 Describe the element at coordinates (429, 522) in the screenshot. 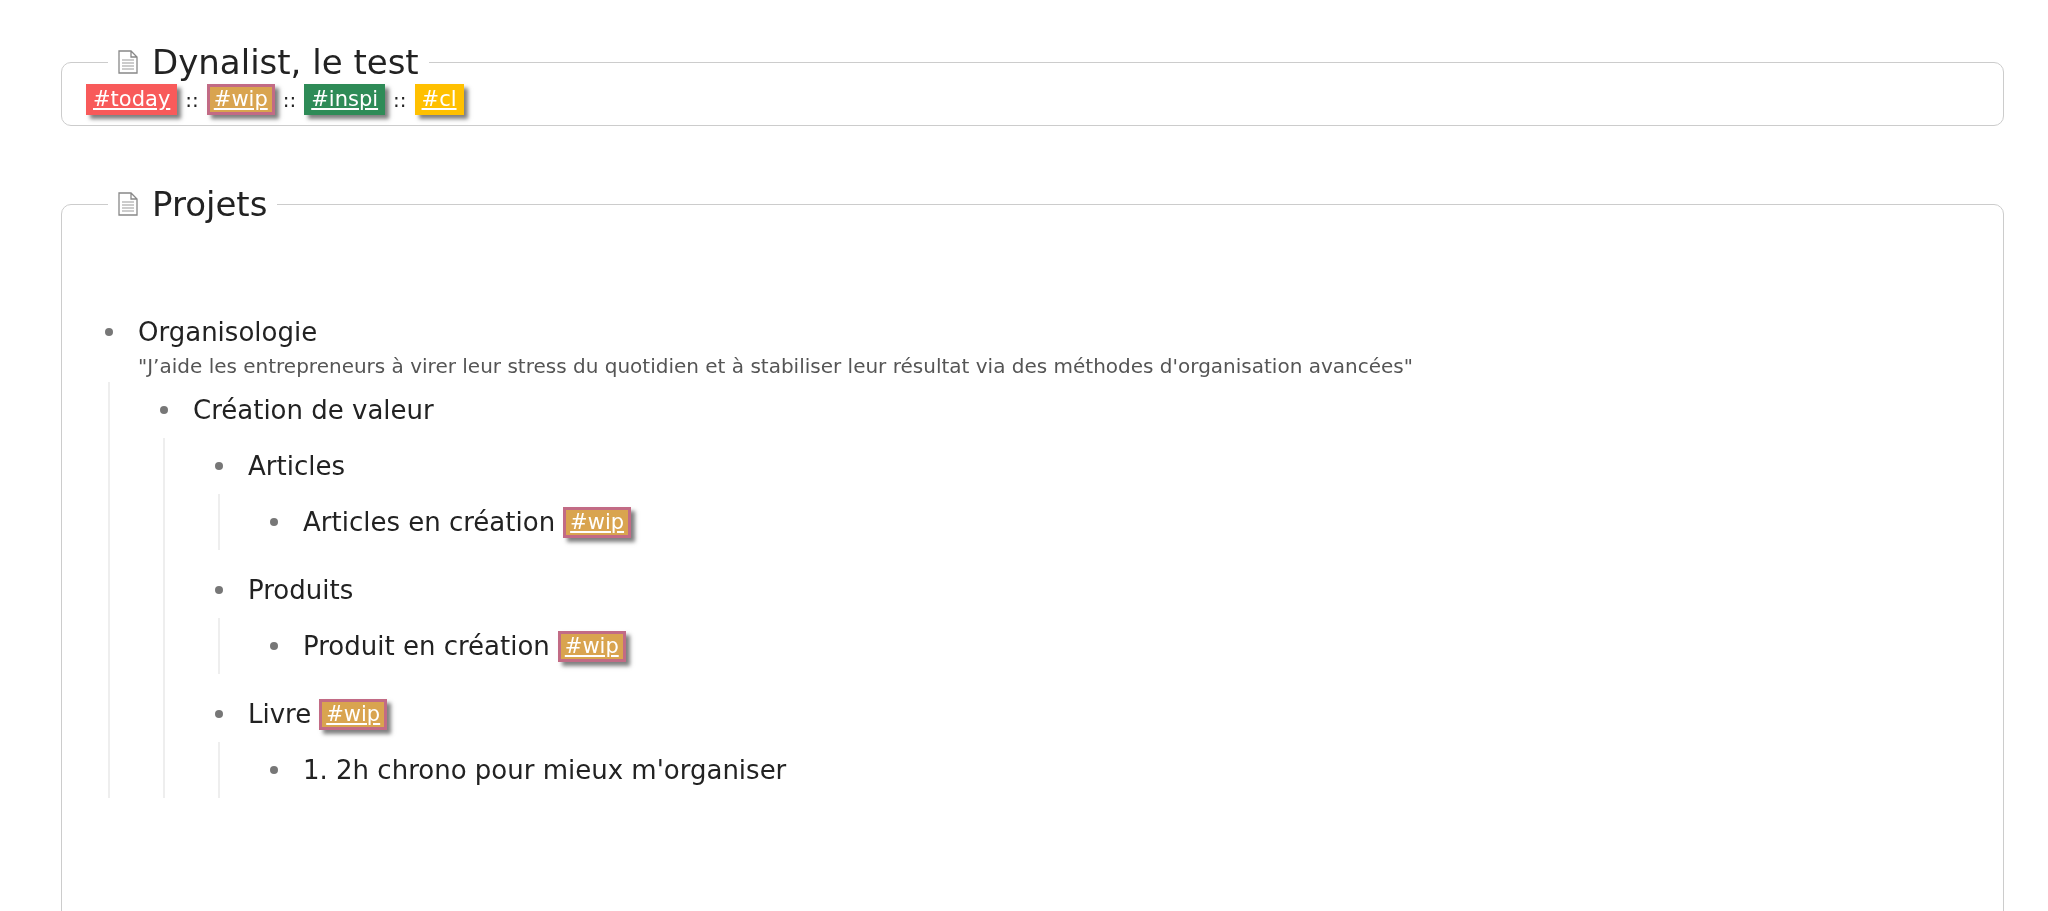

I see `item-text: Articles en création` at that location.